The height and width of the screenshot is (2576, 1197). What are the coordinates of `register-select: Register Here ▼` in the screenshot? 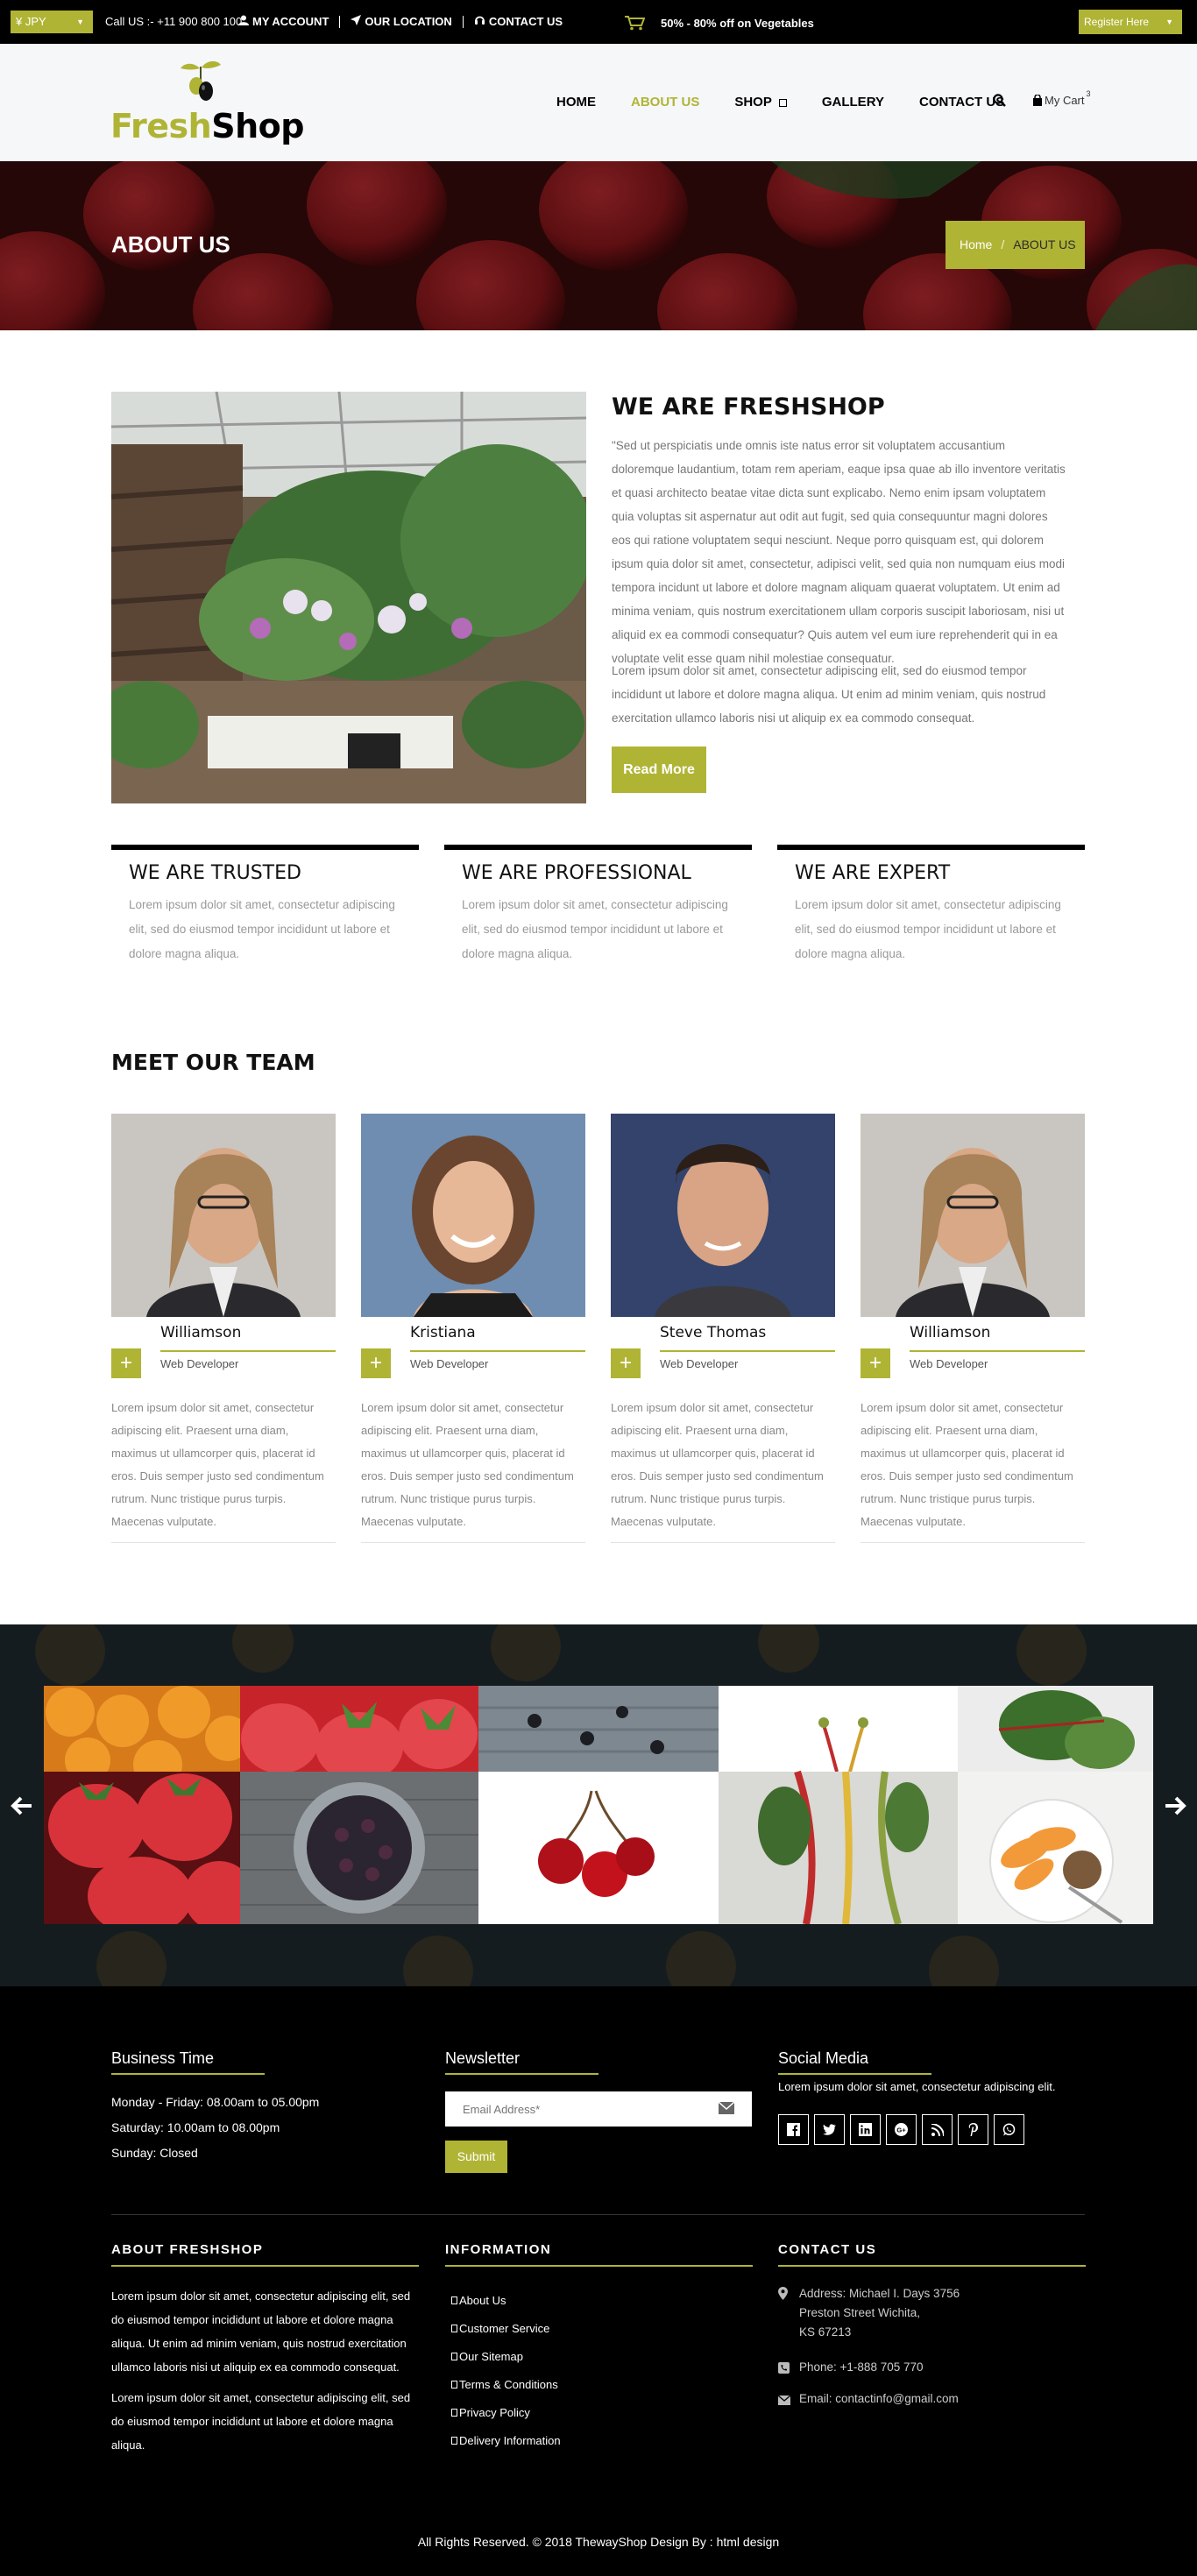 It's located at (1130, 22).